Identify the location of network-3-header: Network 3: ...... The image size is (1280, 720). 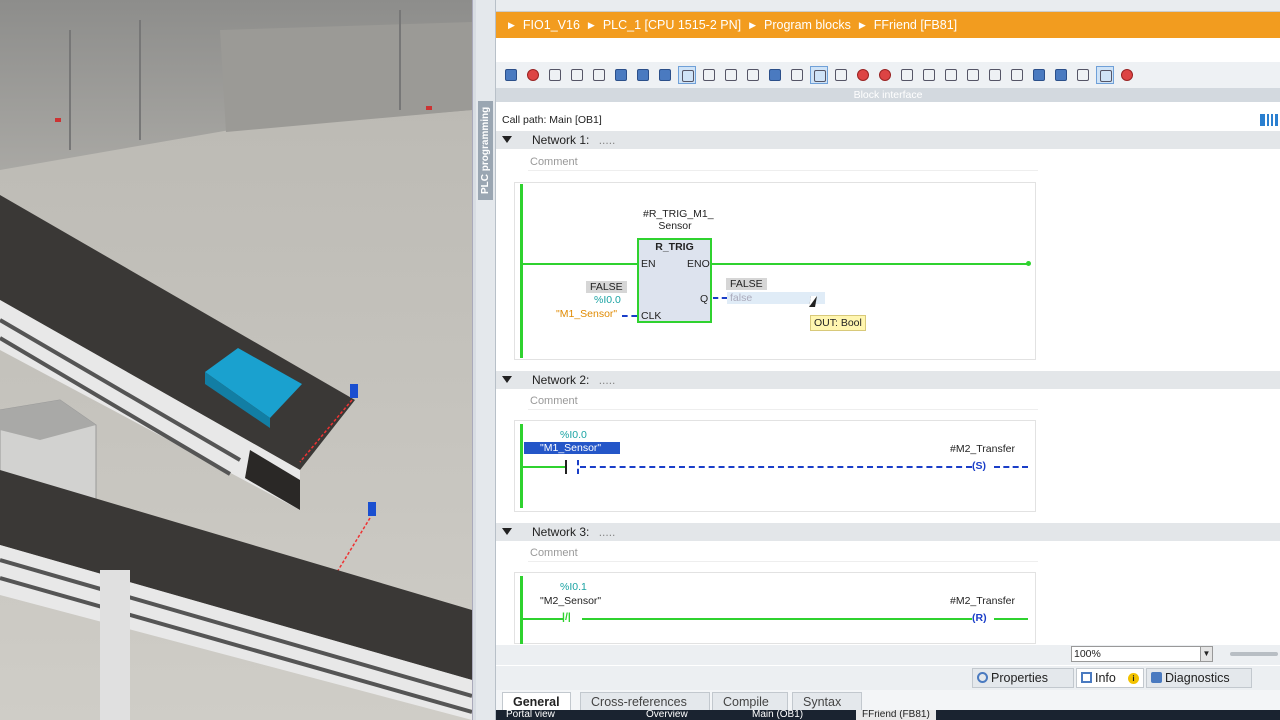
(888, 532).